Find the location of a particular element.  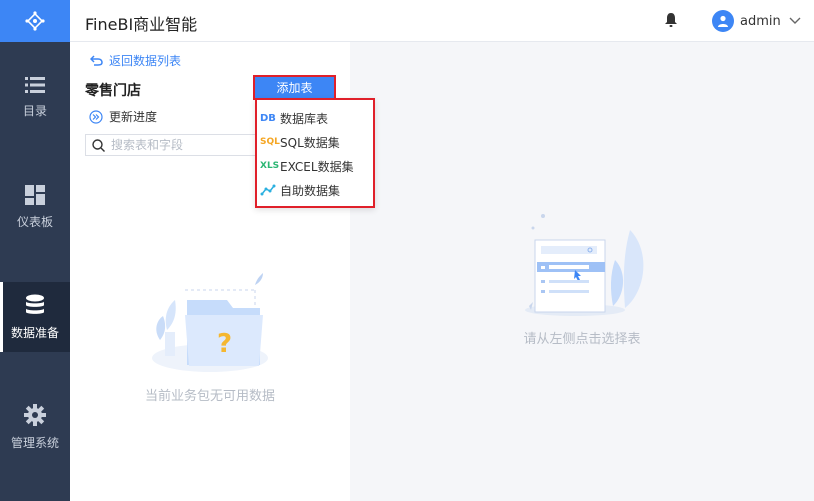

sidebar-item-label: 管理系统 is located at coordinates (34, 442).